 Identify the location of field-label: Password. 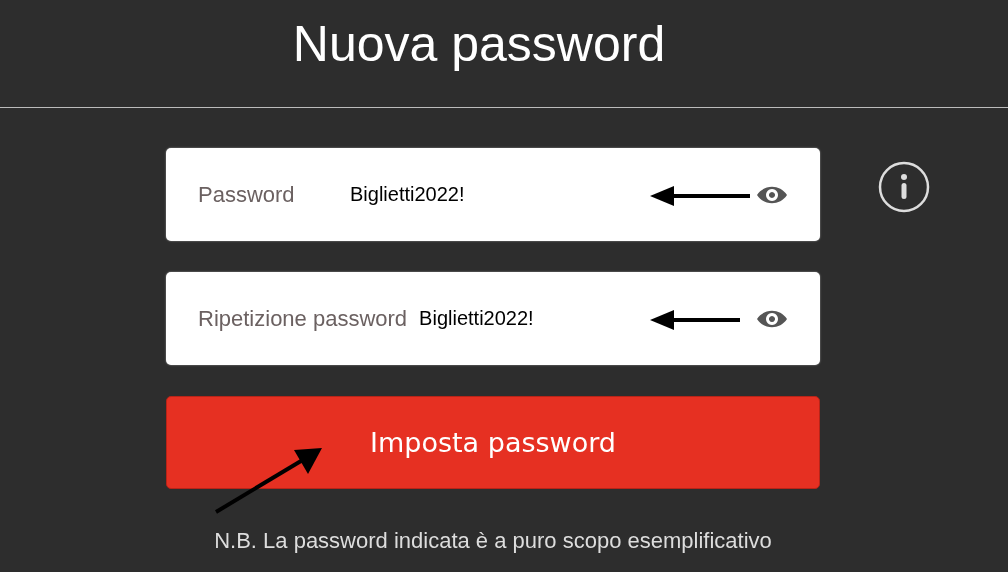
(247, 194).